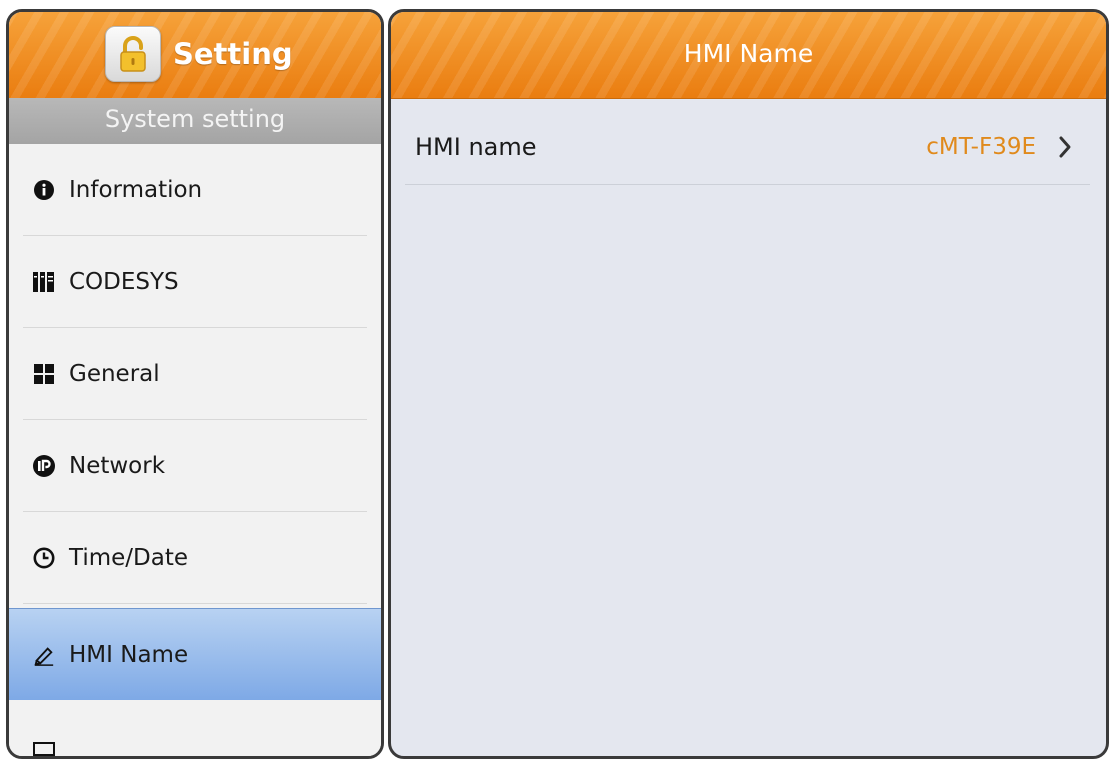  What do you see at coordinates (44, 747) in the screenshot?
I see `screen-icon` at bounding box center [44, 747].